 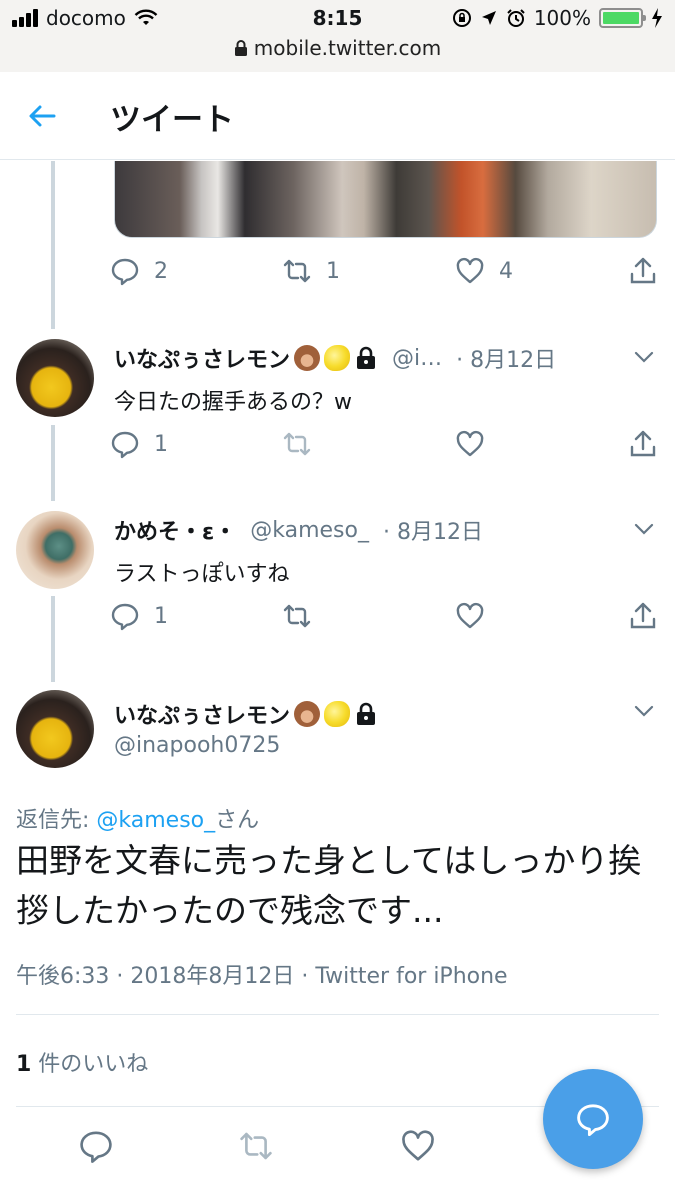 What do you see at coordinates (262, 974) in the screenshot?
I see `tweet-timestamp: 午後6:33 · 2018年8月12日 · Twitter for iPhone` at bounding box center [262, 974].